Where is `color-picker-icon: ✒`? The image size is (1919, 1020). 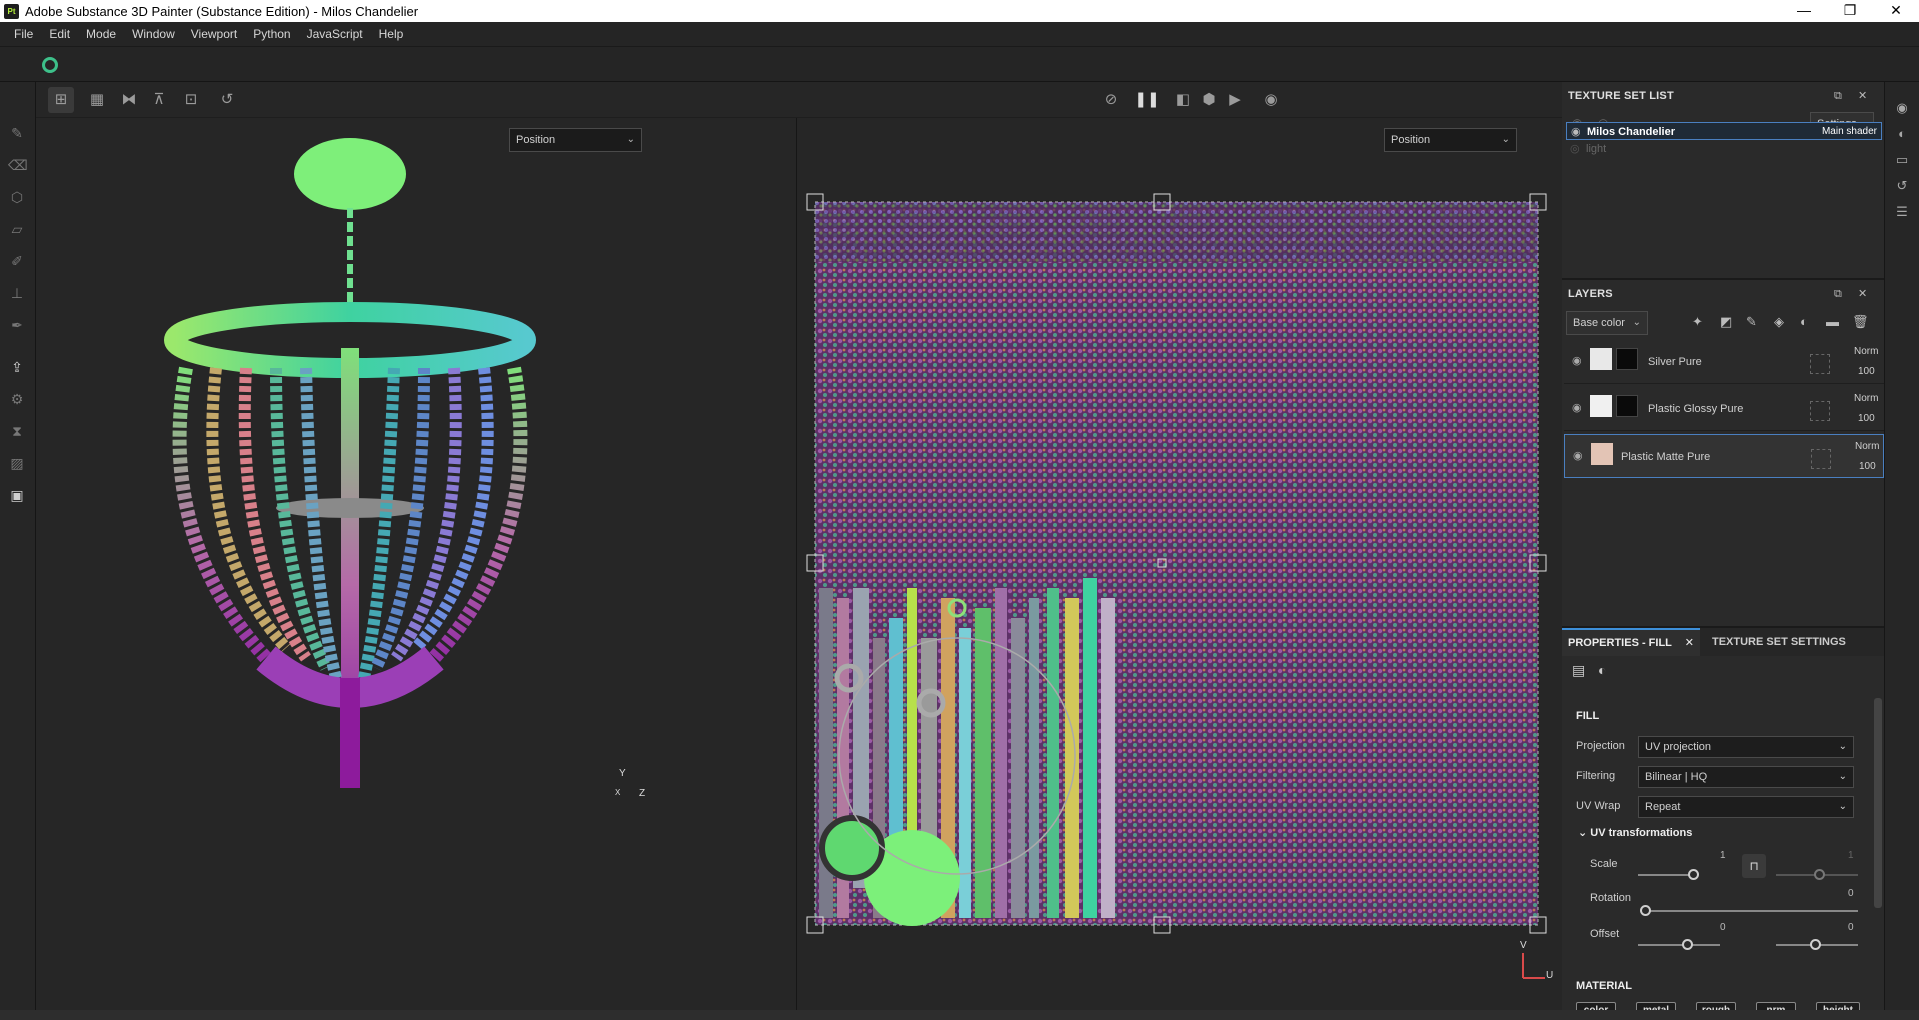 color-picker-icon: ✒ is located at coordinates (17, 325).